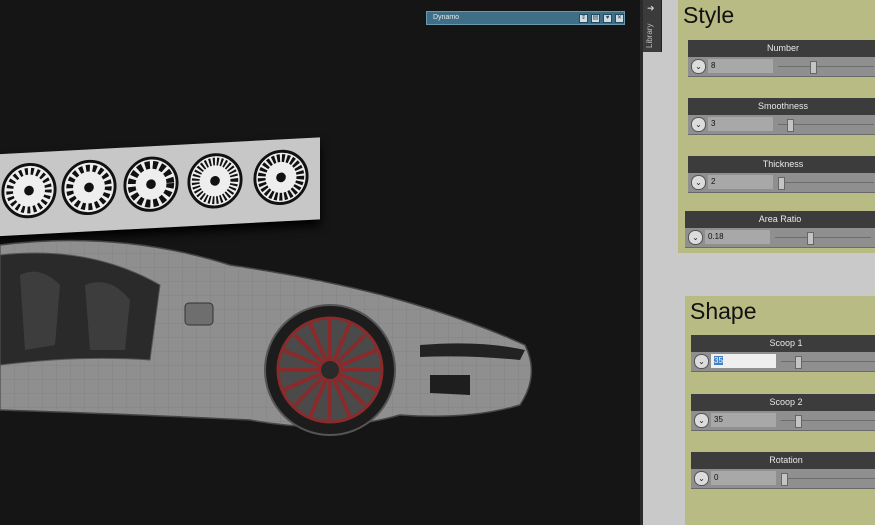 This screenshot has height=525, width=875. I want to click on wheel-variant-5-icon, so click(281, 177).